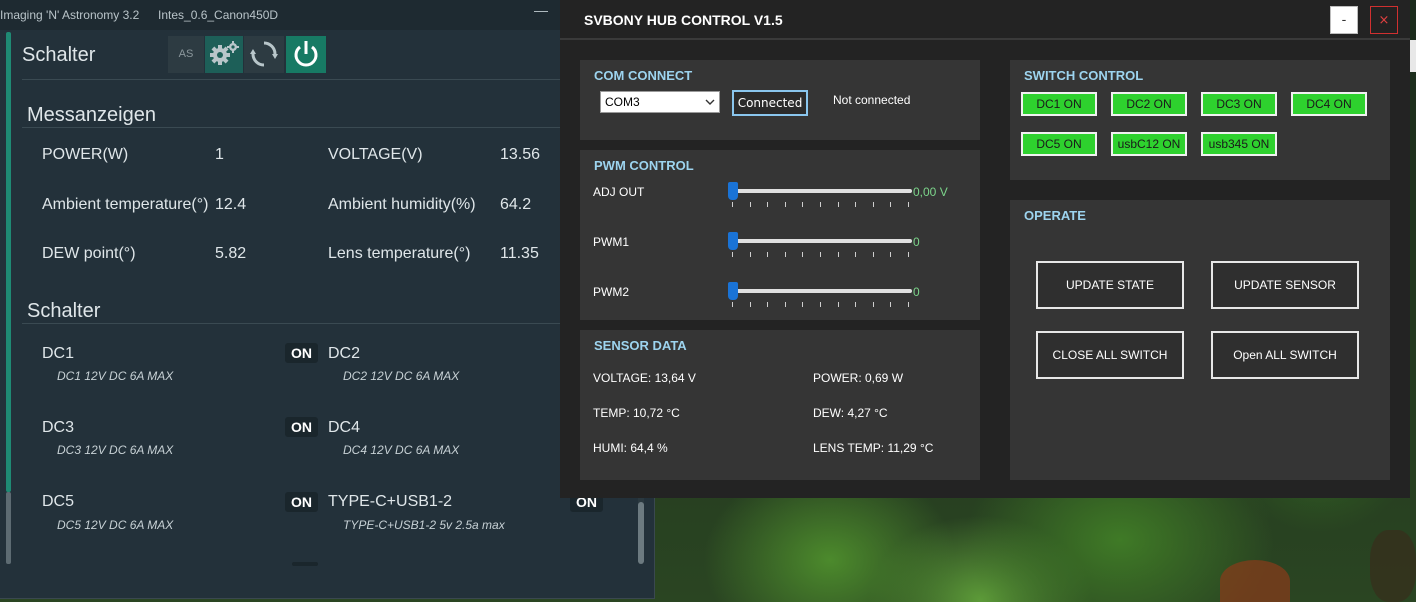 The width and height of the screenshot is (1416, 602). I want to click on update-sensor-button: UPDATE SENSOR, so click(1285, 285).